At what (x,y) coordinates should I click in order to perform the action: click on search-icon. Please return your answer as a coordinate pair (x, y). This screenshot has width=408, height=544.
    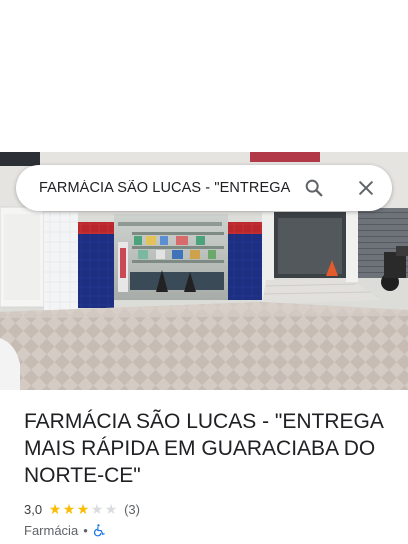
    Looking at the image, I should click on (314, 188).